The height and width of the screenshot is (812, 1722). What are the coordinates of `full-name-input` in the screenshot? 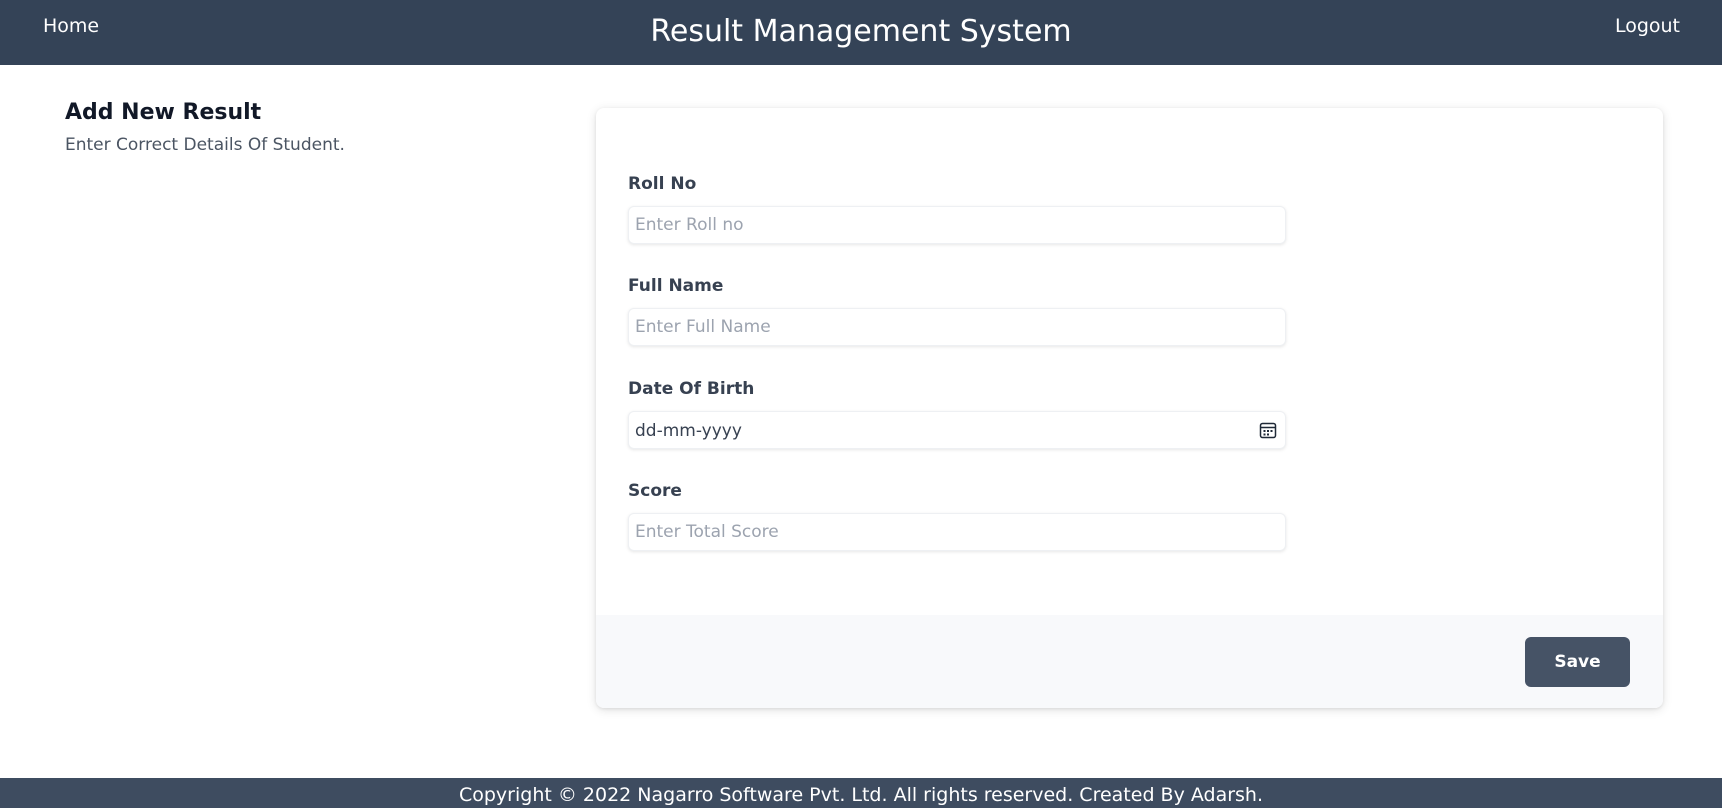 It's located at (957, 327).